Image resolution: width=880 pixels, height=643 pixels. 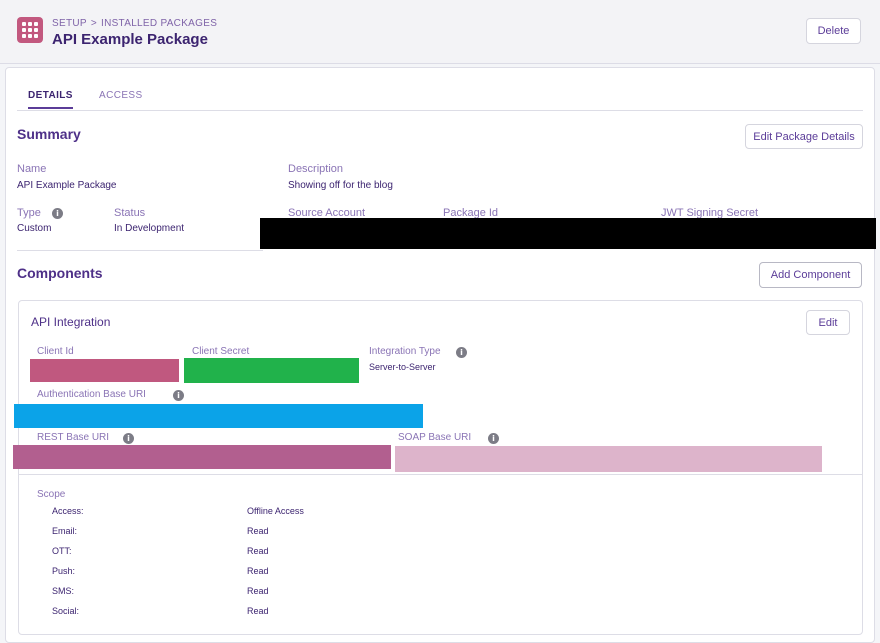 I want to click on name-label: Name, so click(x=32, y=169).